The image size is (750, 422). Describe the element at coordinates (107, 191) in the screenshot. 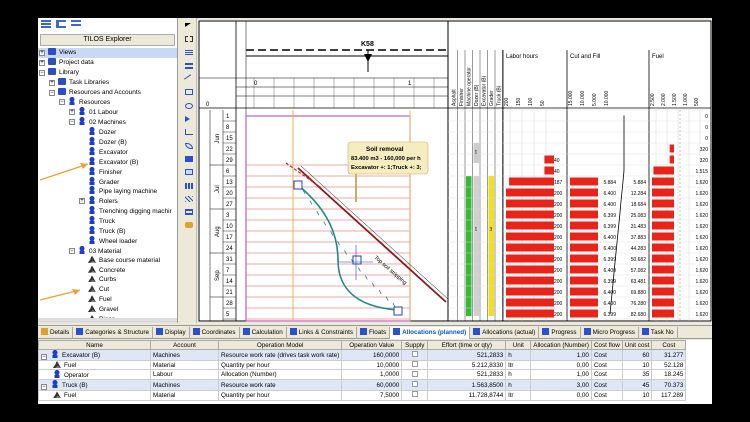

I see `tree-item: Pipe laying machine` at that location.